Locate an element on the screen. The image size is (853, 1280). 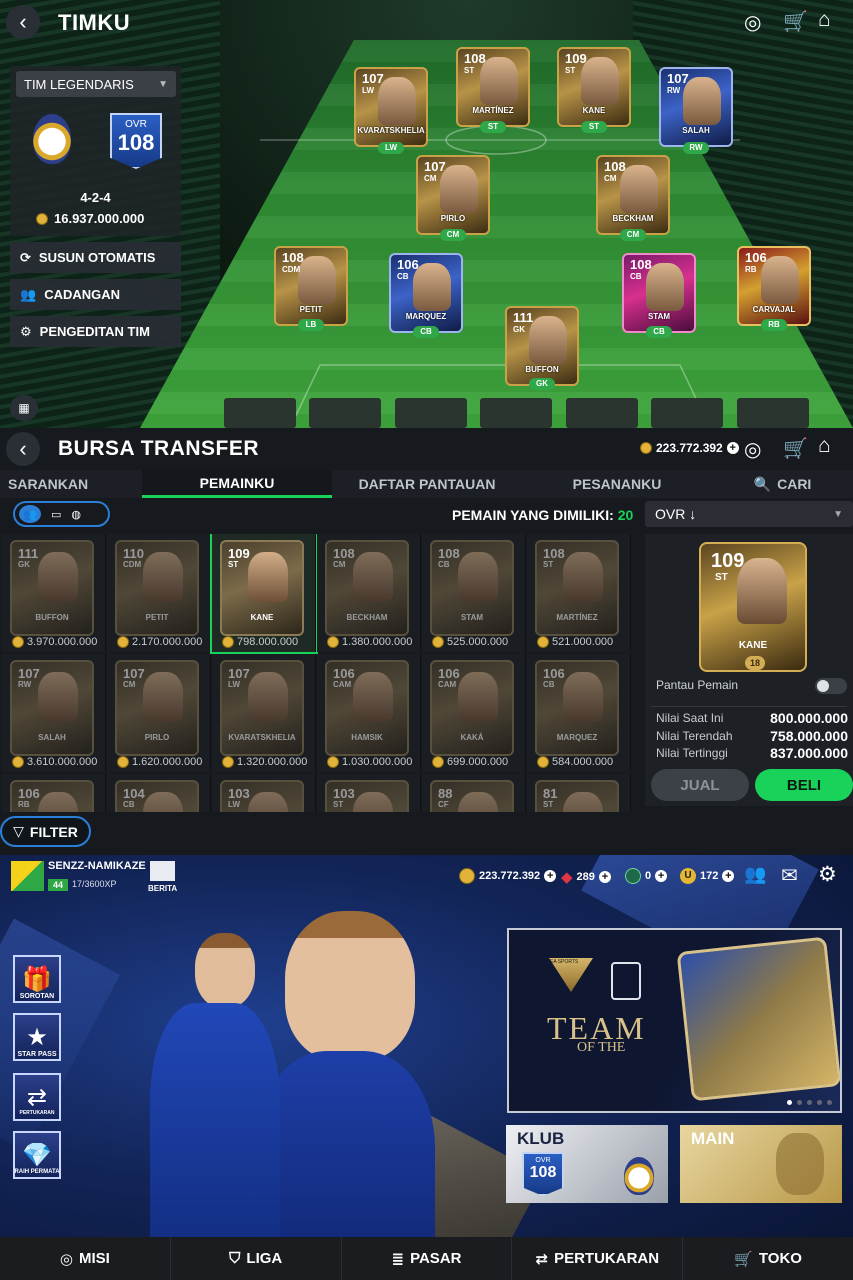
player-face is located at coordinates (583, 802).